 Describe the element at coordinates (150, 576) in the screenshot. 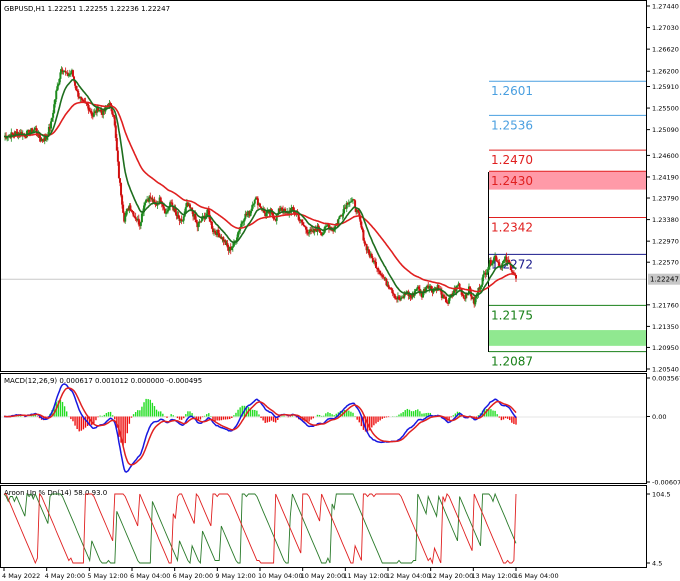

I see `time-tick-label: 6 May 04:00` at that location.